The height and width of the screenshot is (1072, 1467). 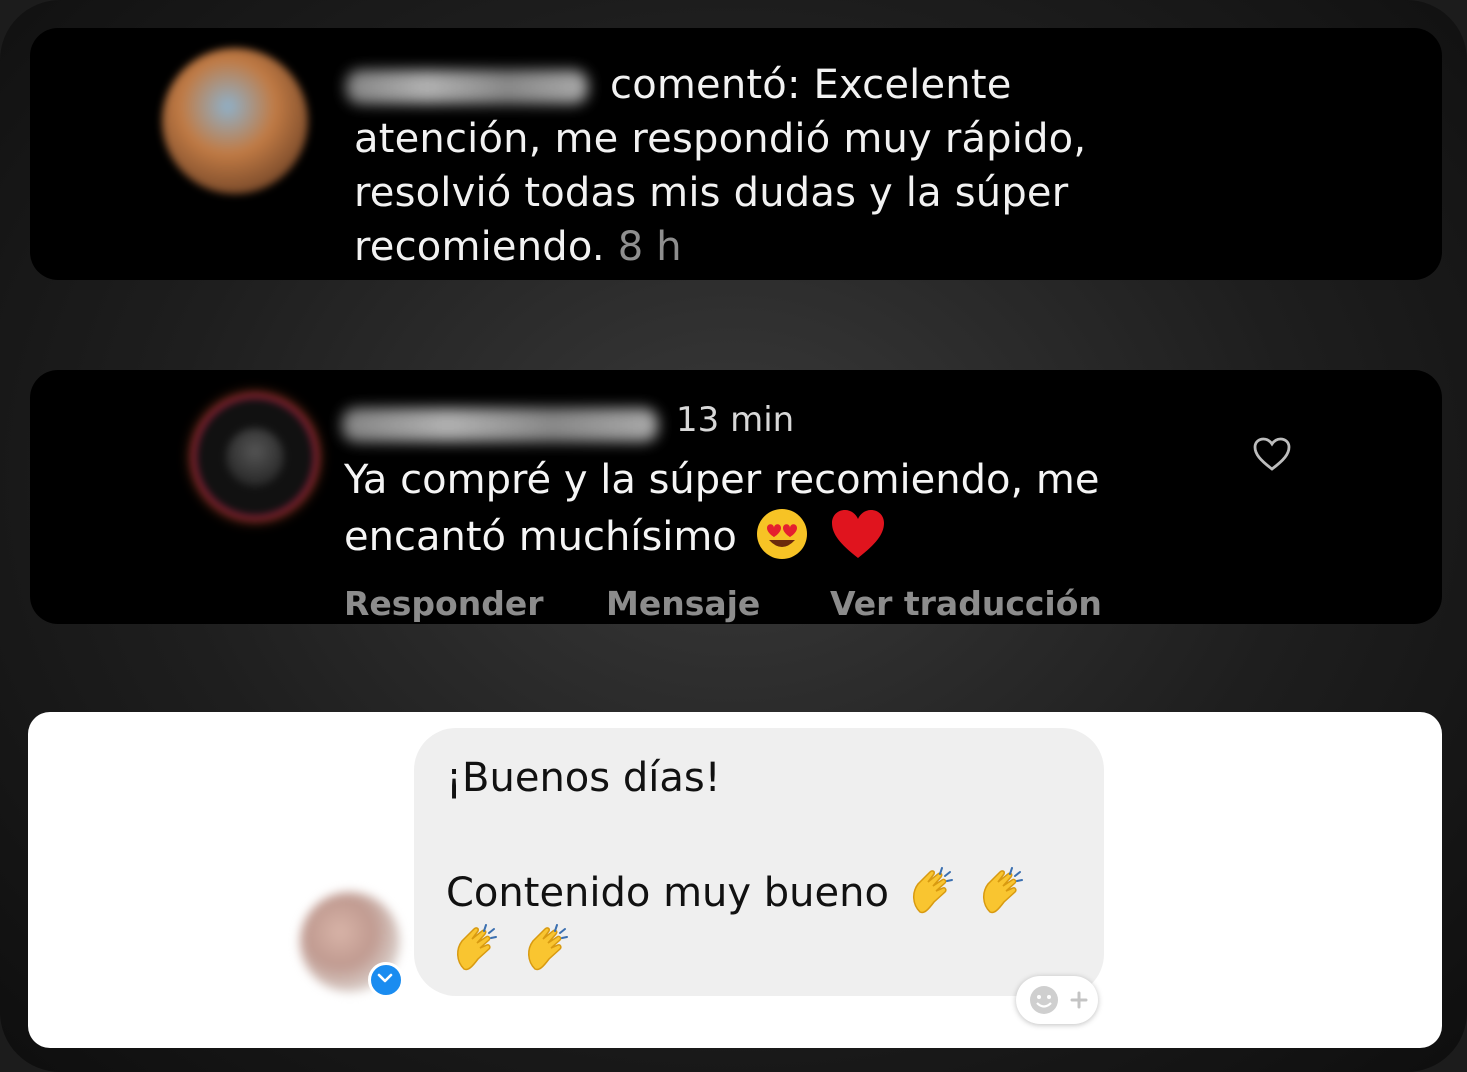 I want to click on comment-1-line: recomiendo., so click(x=479, y=247).